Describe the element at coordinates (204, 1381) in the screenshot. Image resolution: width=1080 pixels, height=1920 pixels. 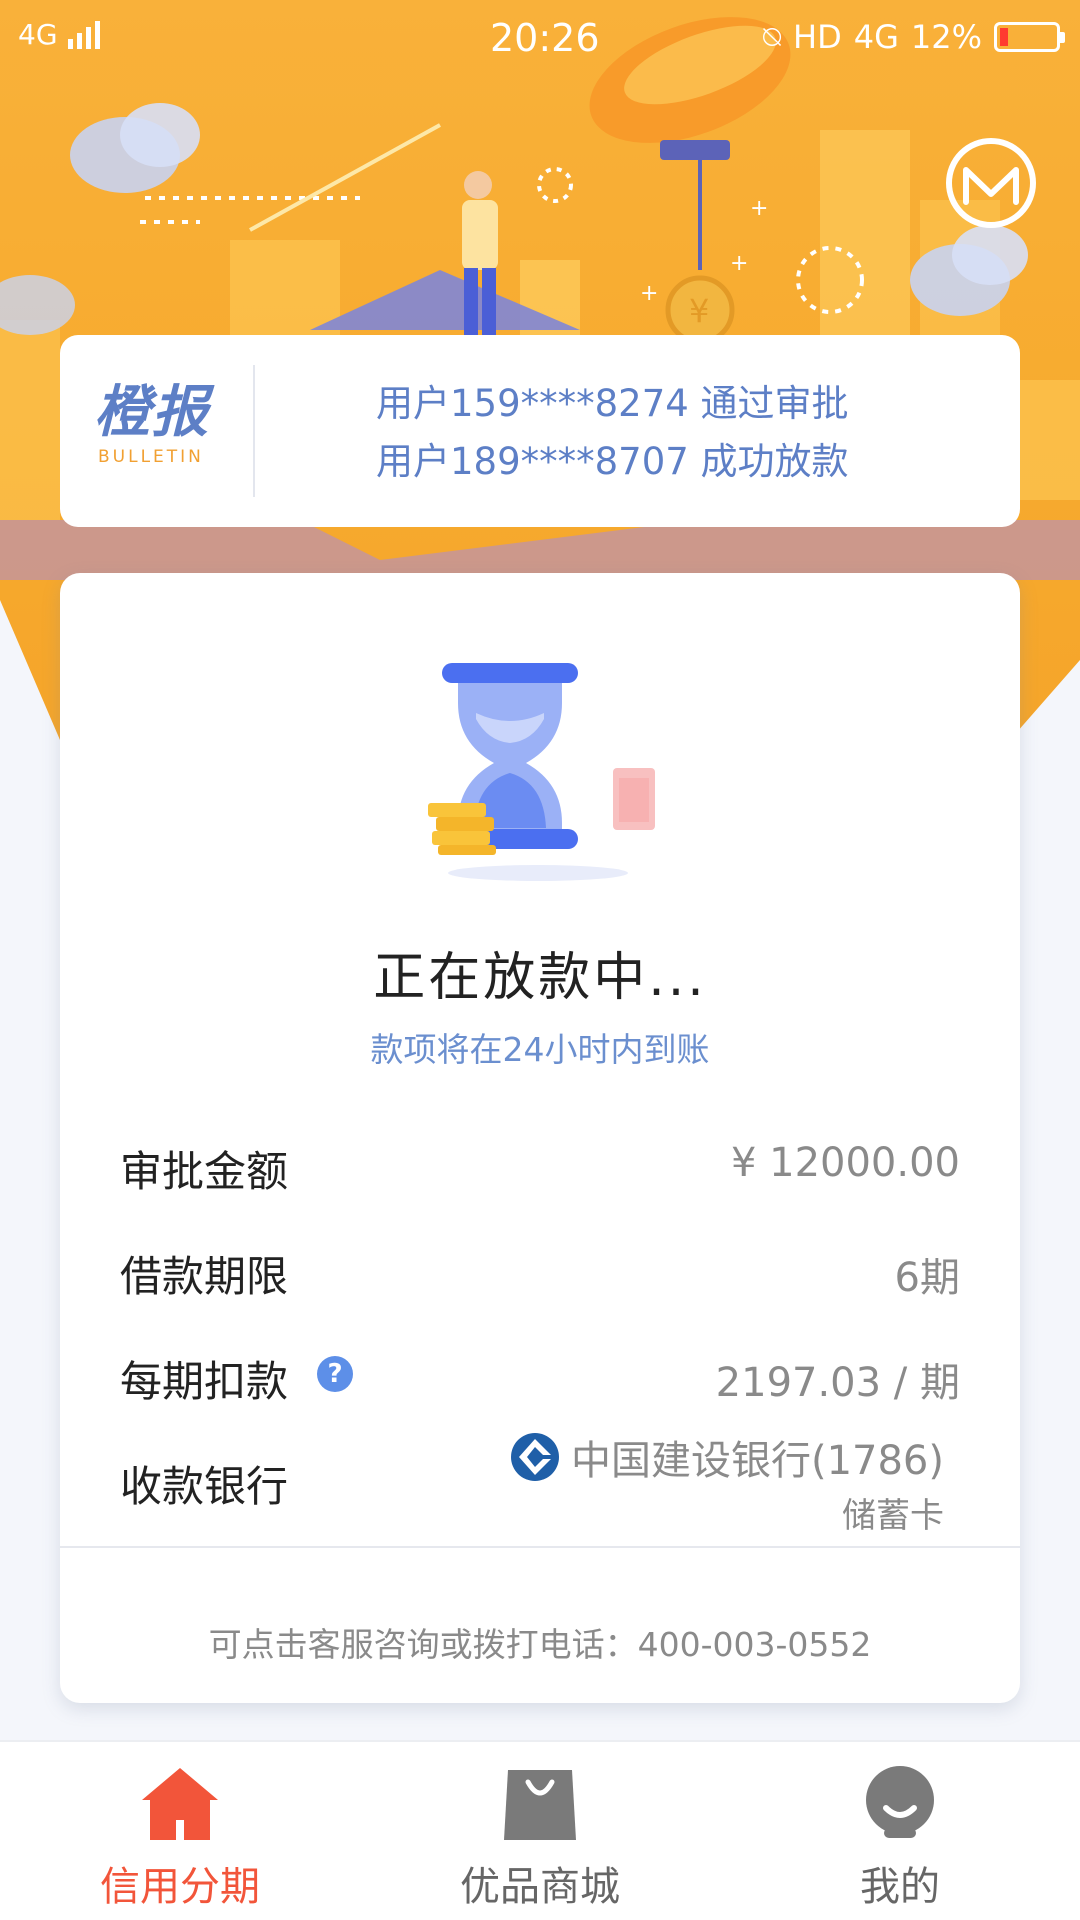
I see `installment-label: 每期扣款` at that location.